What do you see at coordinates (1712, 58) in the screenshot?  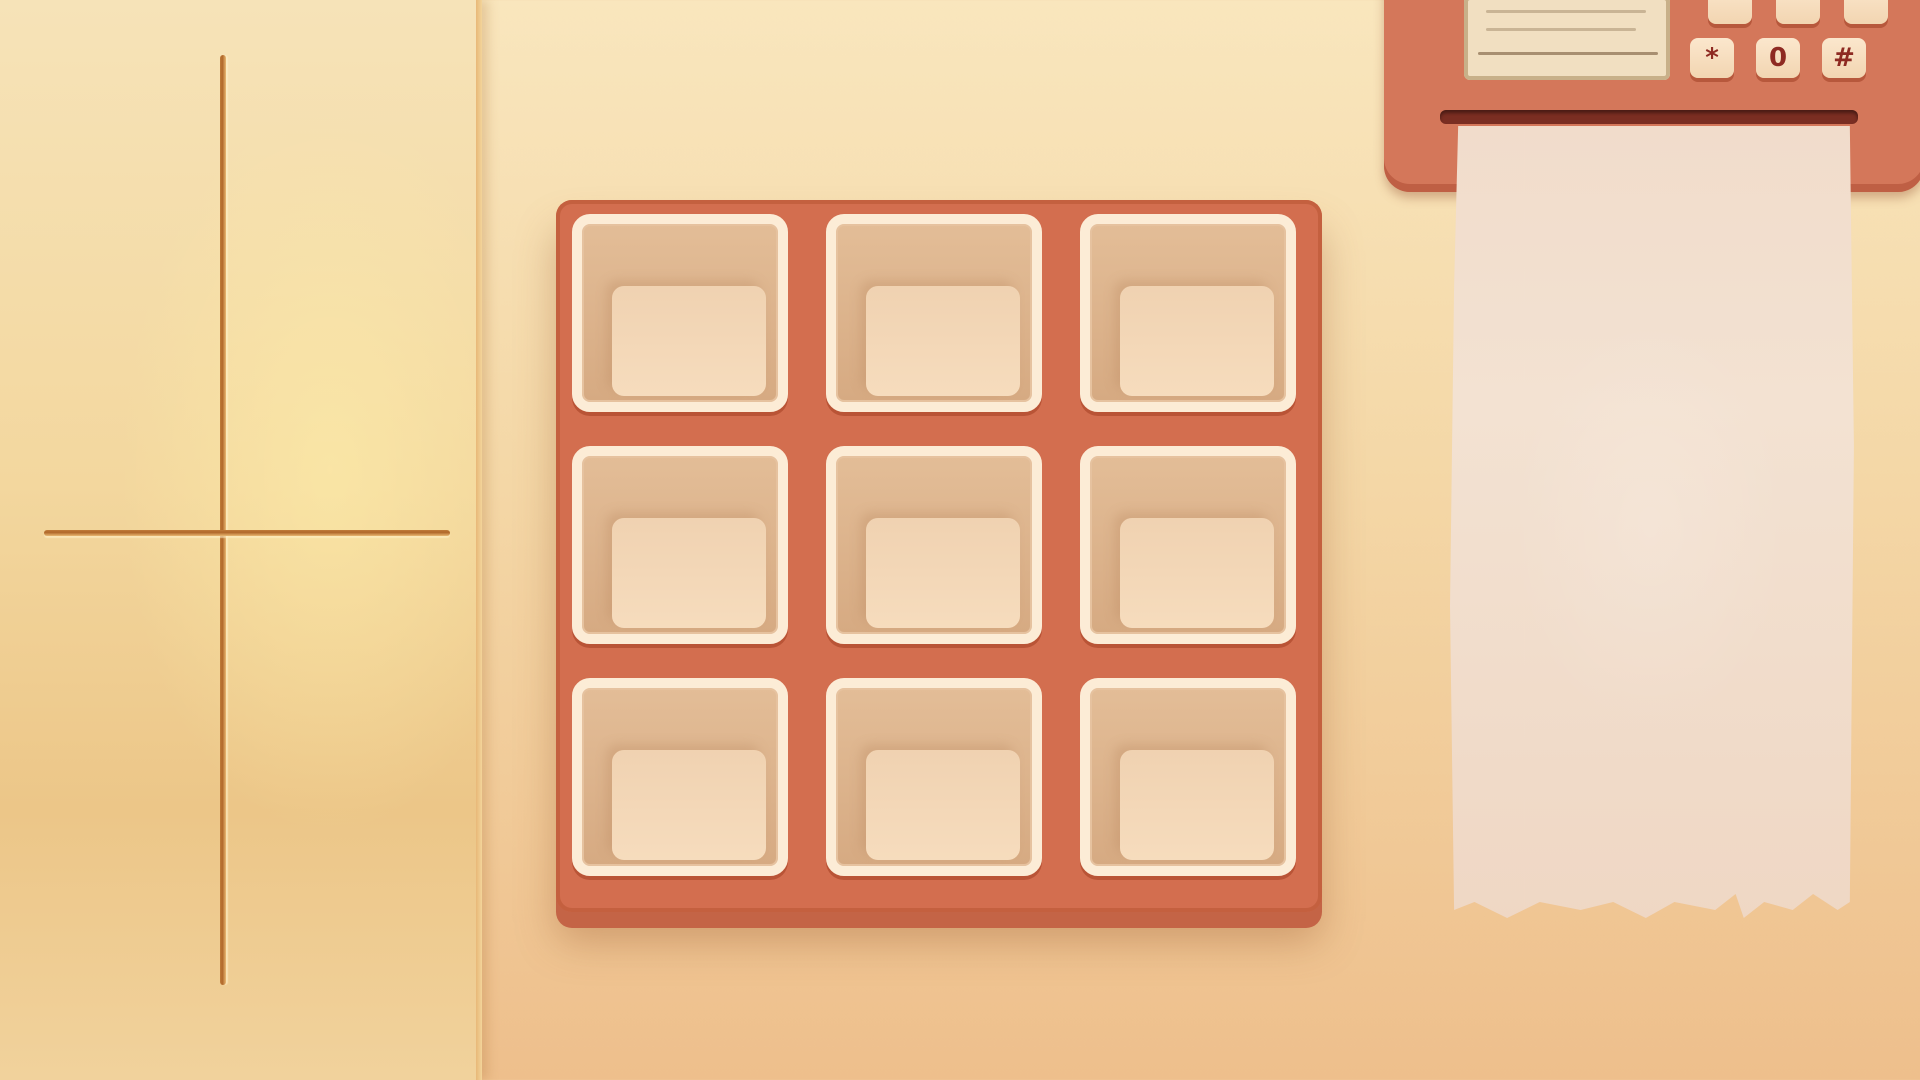 I see `keypad-key-star: *` at bounding box center [1712, 58].